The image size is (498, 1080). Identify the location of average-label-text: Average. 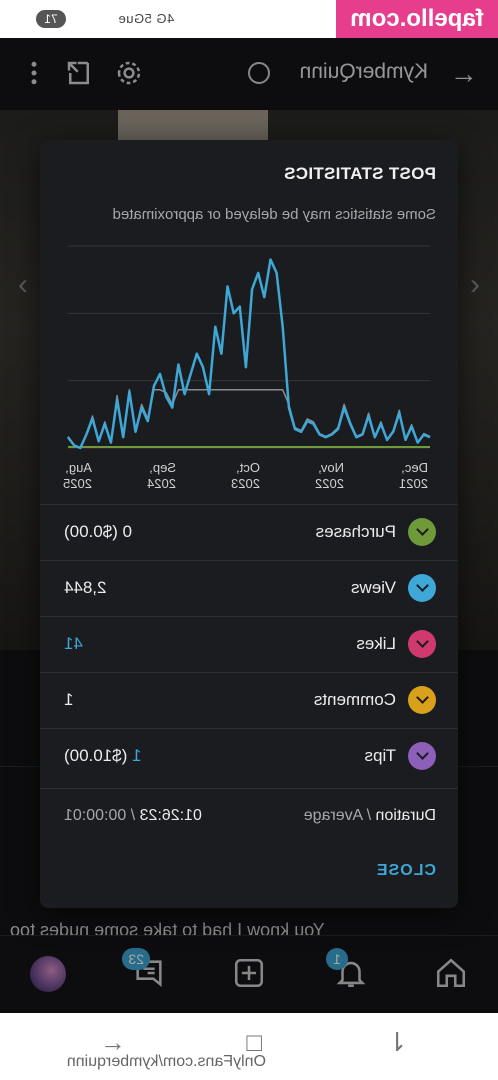
(333, 815).